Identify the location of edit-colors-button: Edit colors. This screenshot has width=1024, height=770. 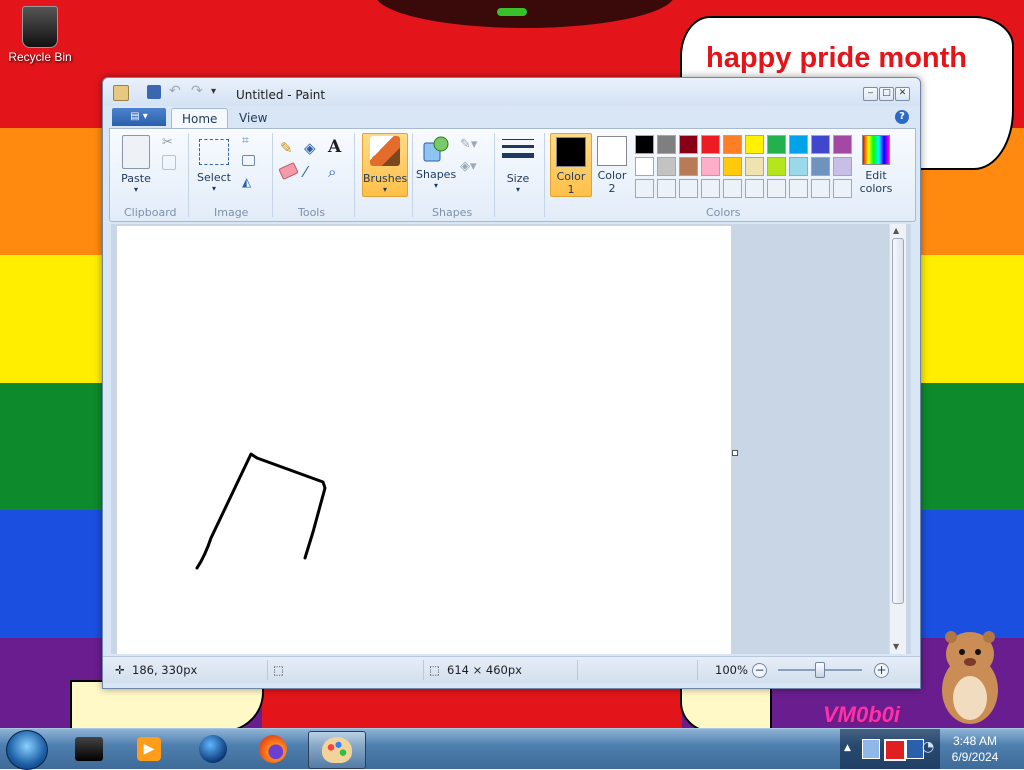
(876, 165).